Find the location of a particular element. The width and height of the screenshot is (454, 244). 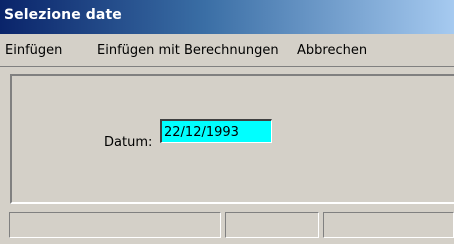

menu-item-abbrechen: Abbrechen is located at coordinates (332, 50).